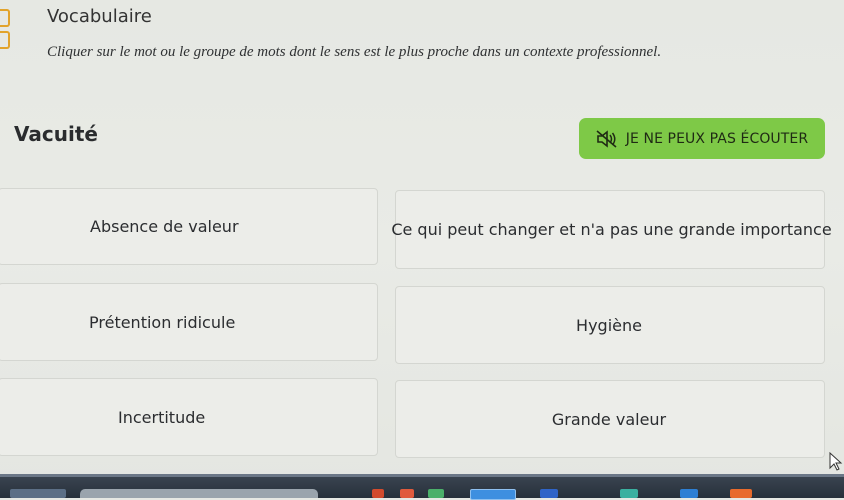  Describe the element at coordinates (422, 487) in the screenshot. I see `taskbar` at that location.